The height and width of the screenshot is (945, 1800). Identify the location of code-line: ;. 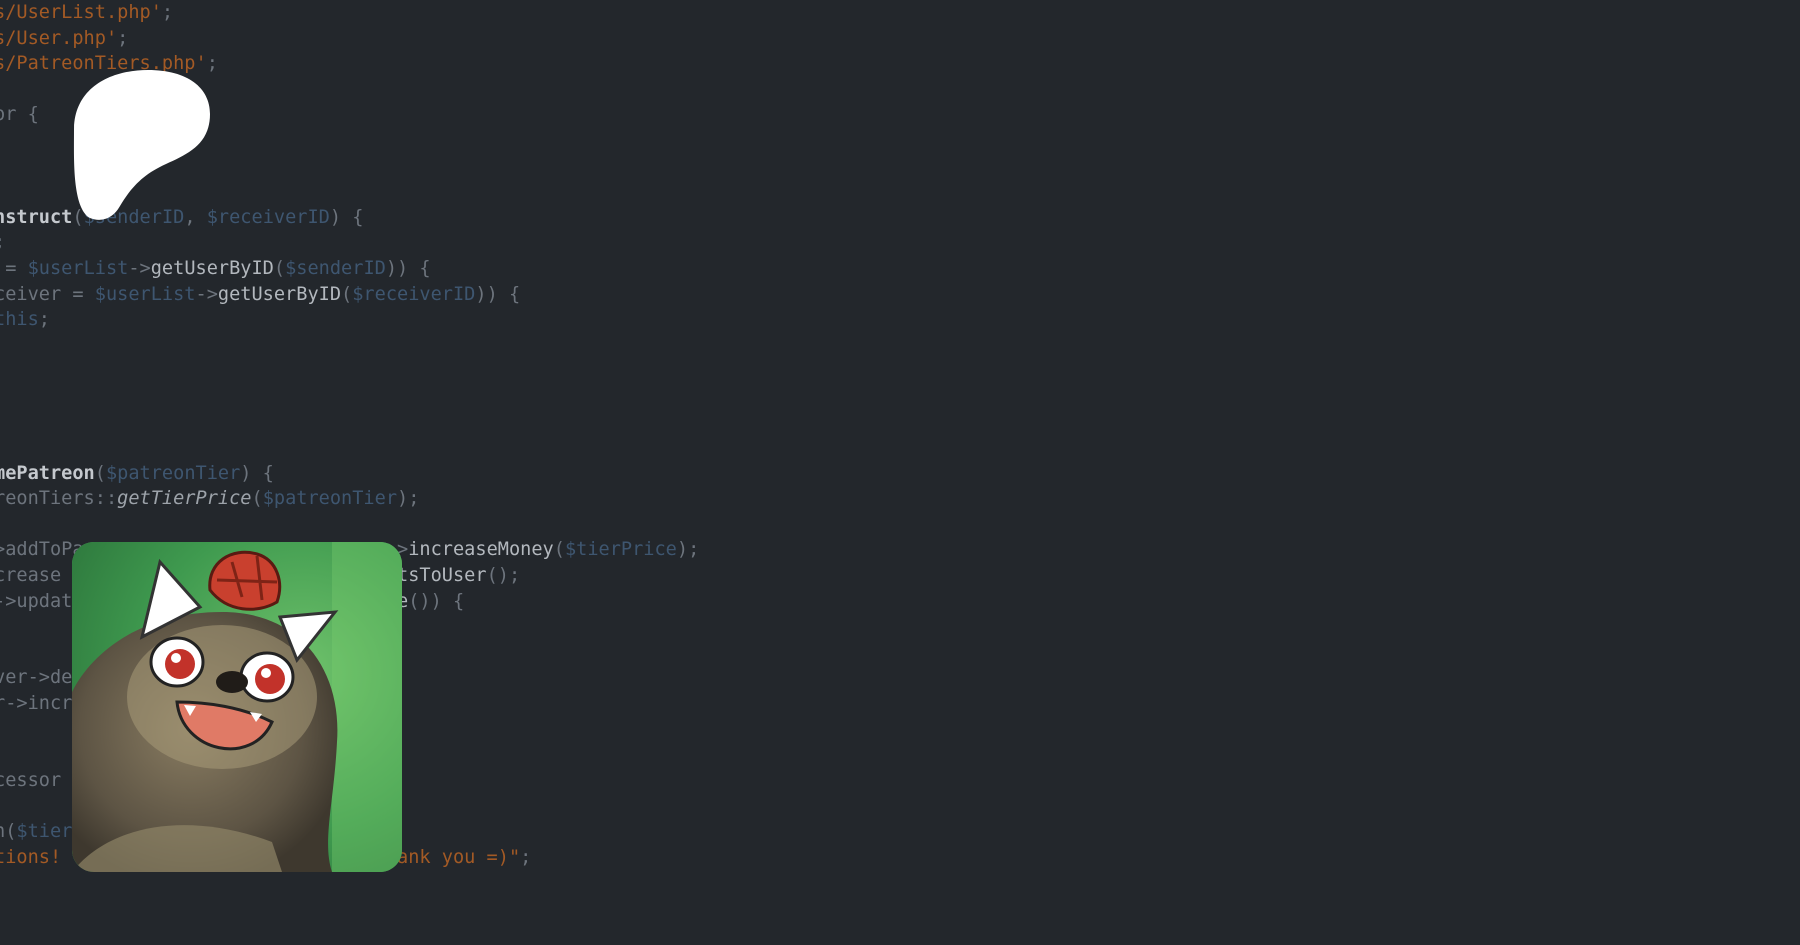
(349, 243).